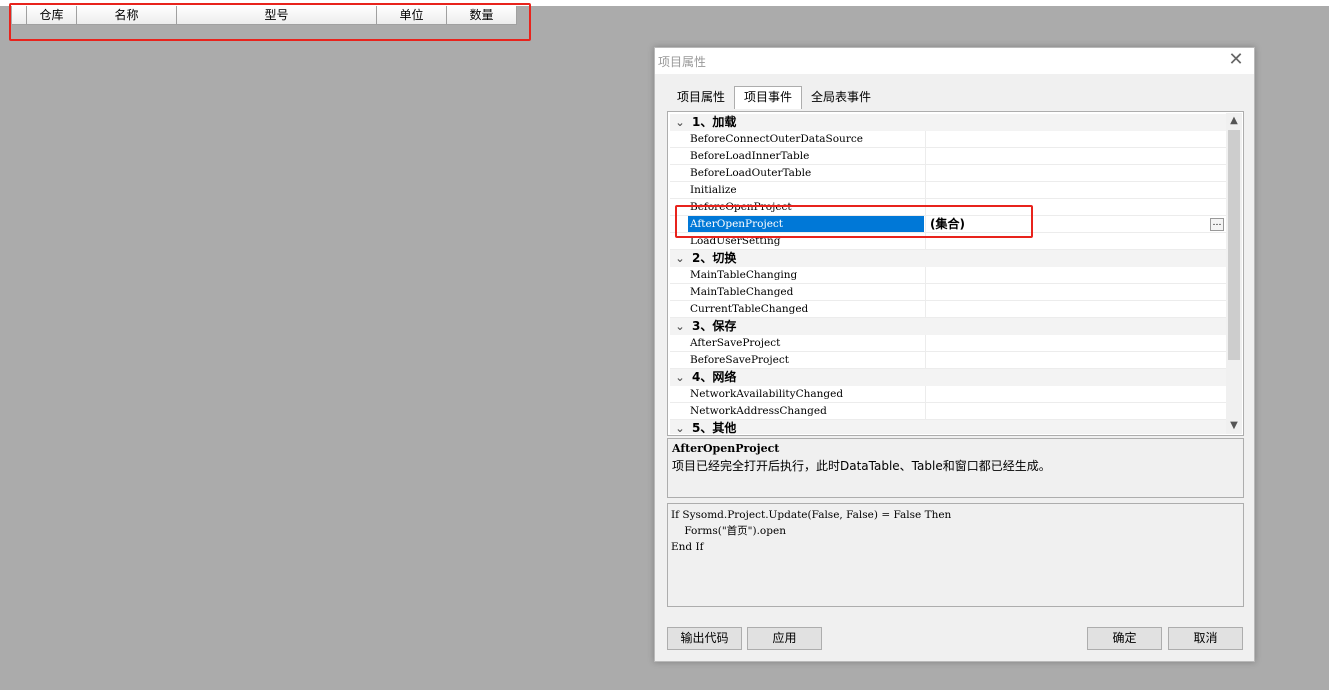  Describe the element at coordinates (798, 207) in the screenshot. I see `property-name: BeforeOpenProject` at that location.